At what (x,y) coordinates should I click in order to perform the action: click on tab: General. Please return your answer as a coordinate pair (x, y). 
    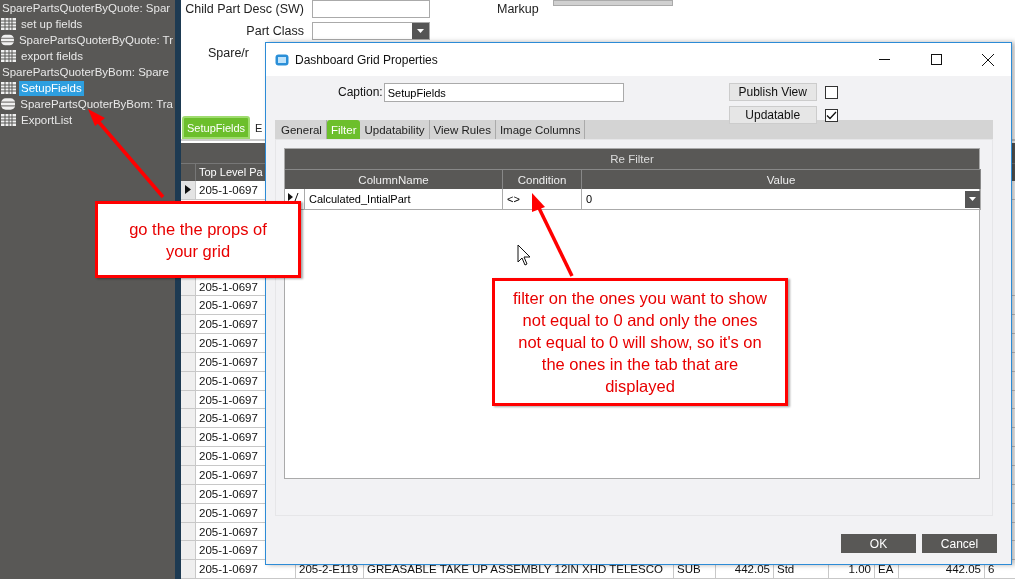
    Looking at the image, I should click on (302, 129).